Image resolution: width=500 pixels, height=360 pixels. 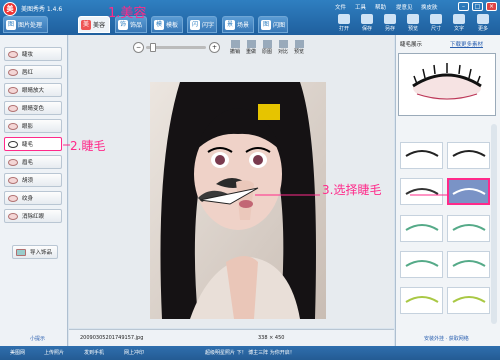 What do you see at coordinates (251, 49) in the screenshot?
I see `redo-button: 重做` at bounding box center [251, 49].